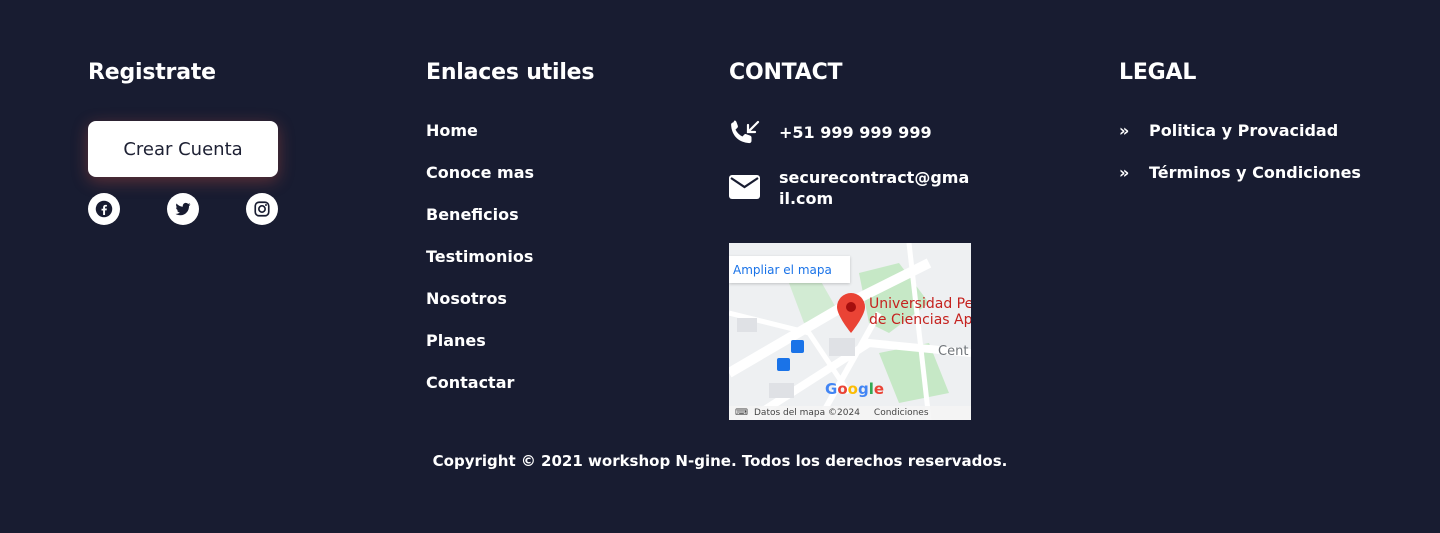  What do you see at coordinates (745, 132) in the screenshot?
I see `phone-incoming-icon` at bounding box center [745, 132].